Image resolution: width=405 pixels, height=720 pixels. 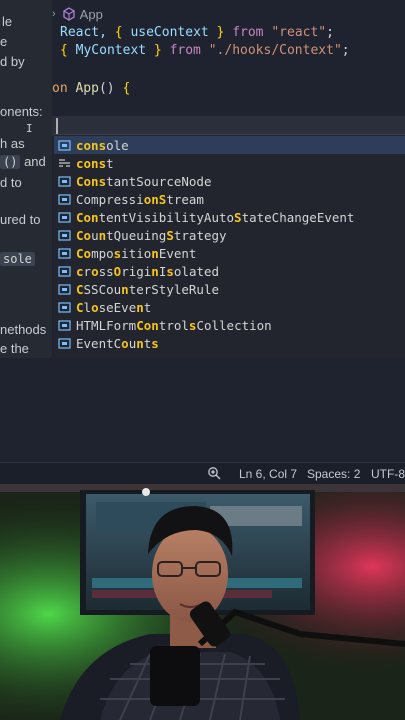 I want to click on code-line: React, { useContext } from "react";, so click(x=197, y=32).